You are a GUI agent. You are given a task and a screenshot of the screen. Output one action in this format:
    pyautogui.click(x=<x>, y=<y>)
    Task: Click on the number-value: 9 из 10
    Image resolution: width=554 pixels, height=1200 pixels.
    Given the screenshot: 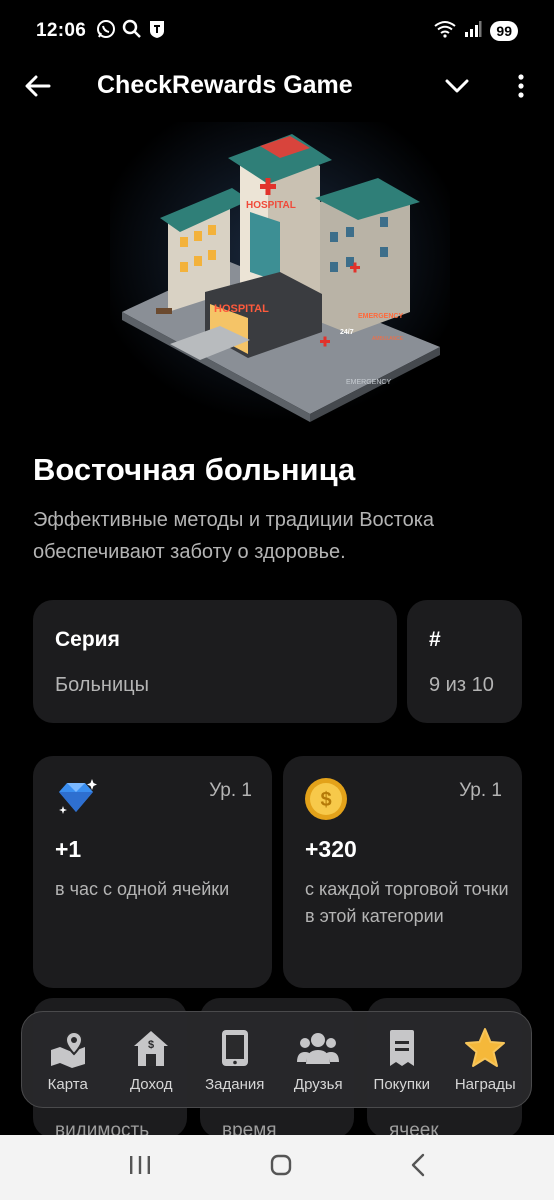 What is the action you would take?
    pyautogui.click(x=461, y=685)
    